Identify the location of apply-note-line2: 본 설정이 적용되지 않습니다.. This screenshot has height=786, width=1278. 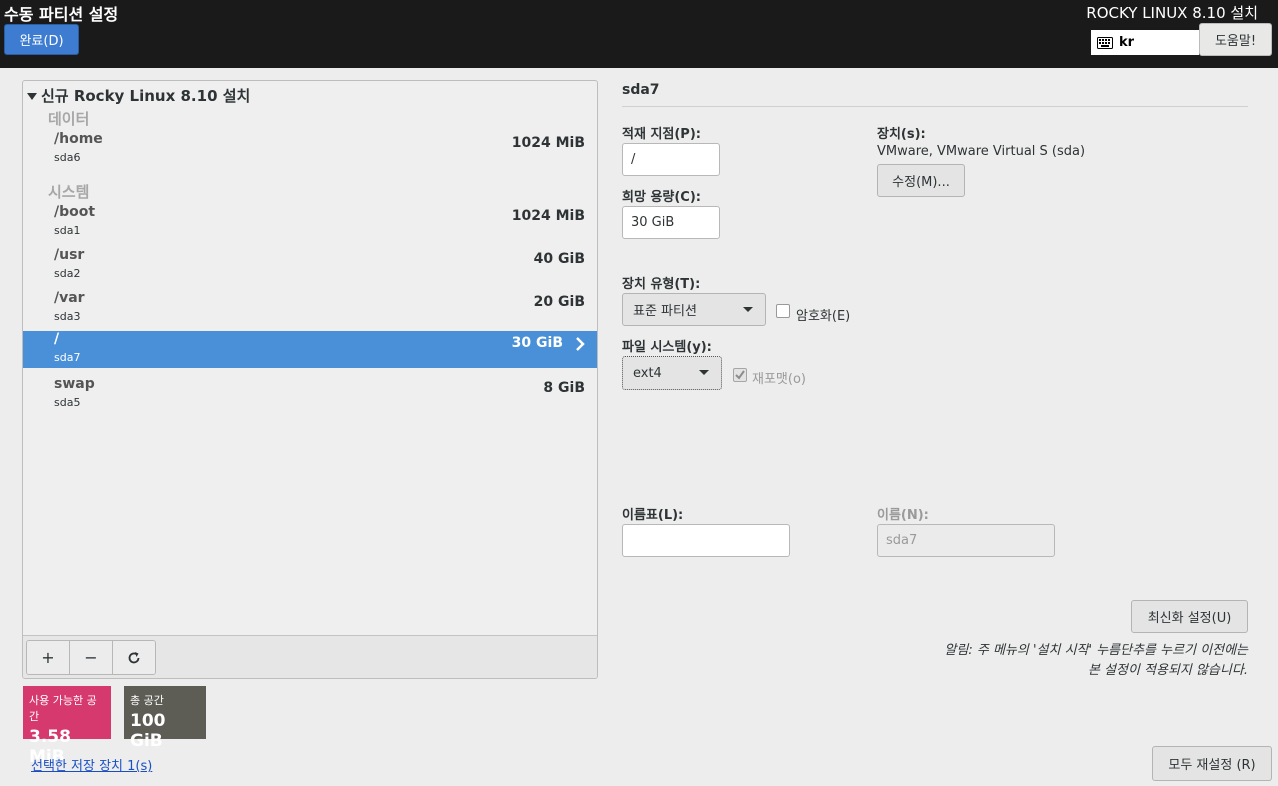
(1167, 670).